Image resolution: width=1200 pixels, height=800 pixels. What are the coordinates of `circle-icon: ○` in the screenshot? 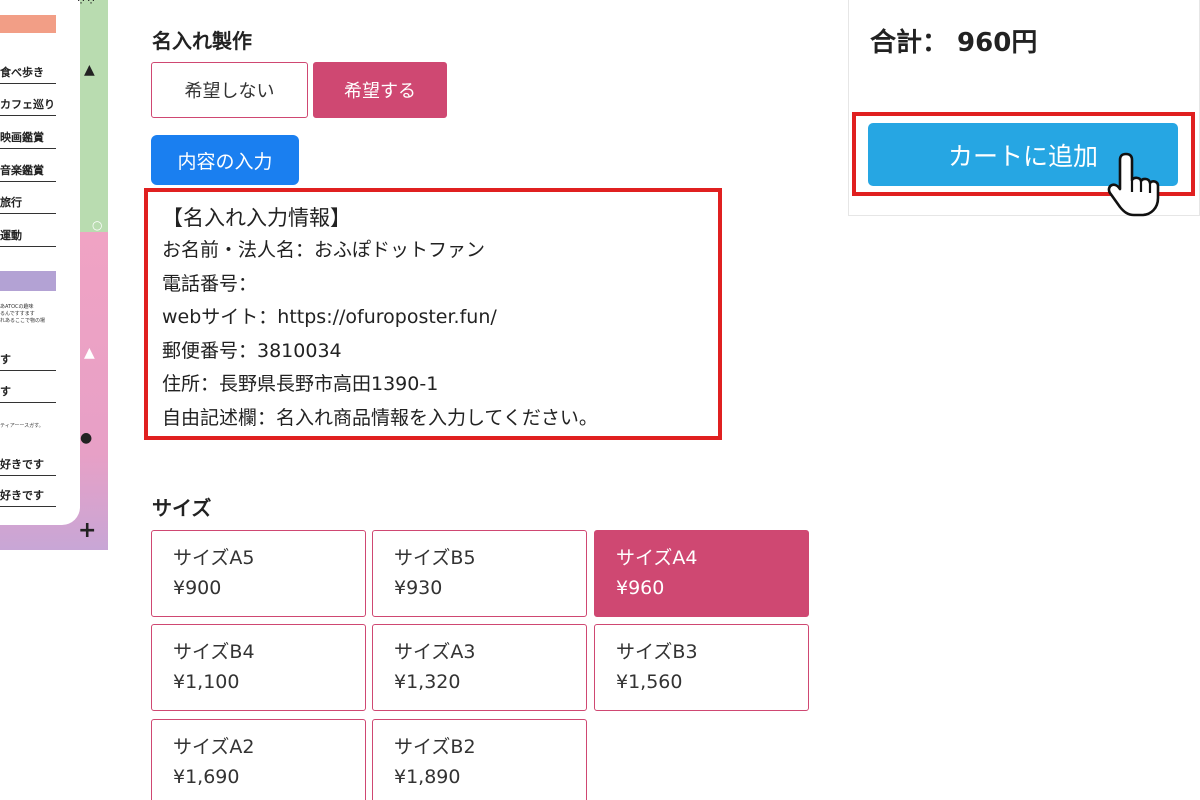 It's located at (97, 225).